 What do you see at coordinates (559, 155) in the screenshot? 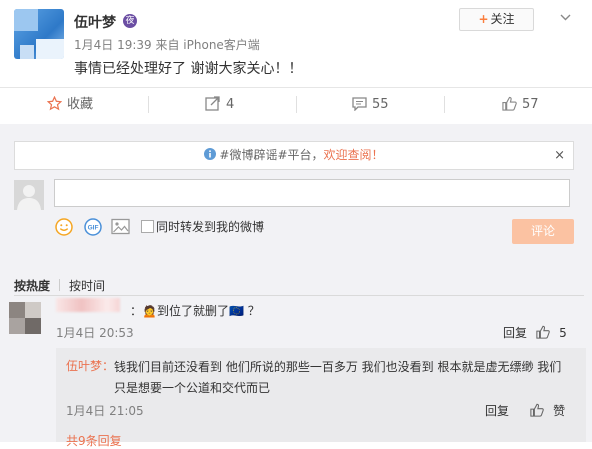
I see `close-icon: ×` at bounding box center [559, 155].